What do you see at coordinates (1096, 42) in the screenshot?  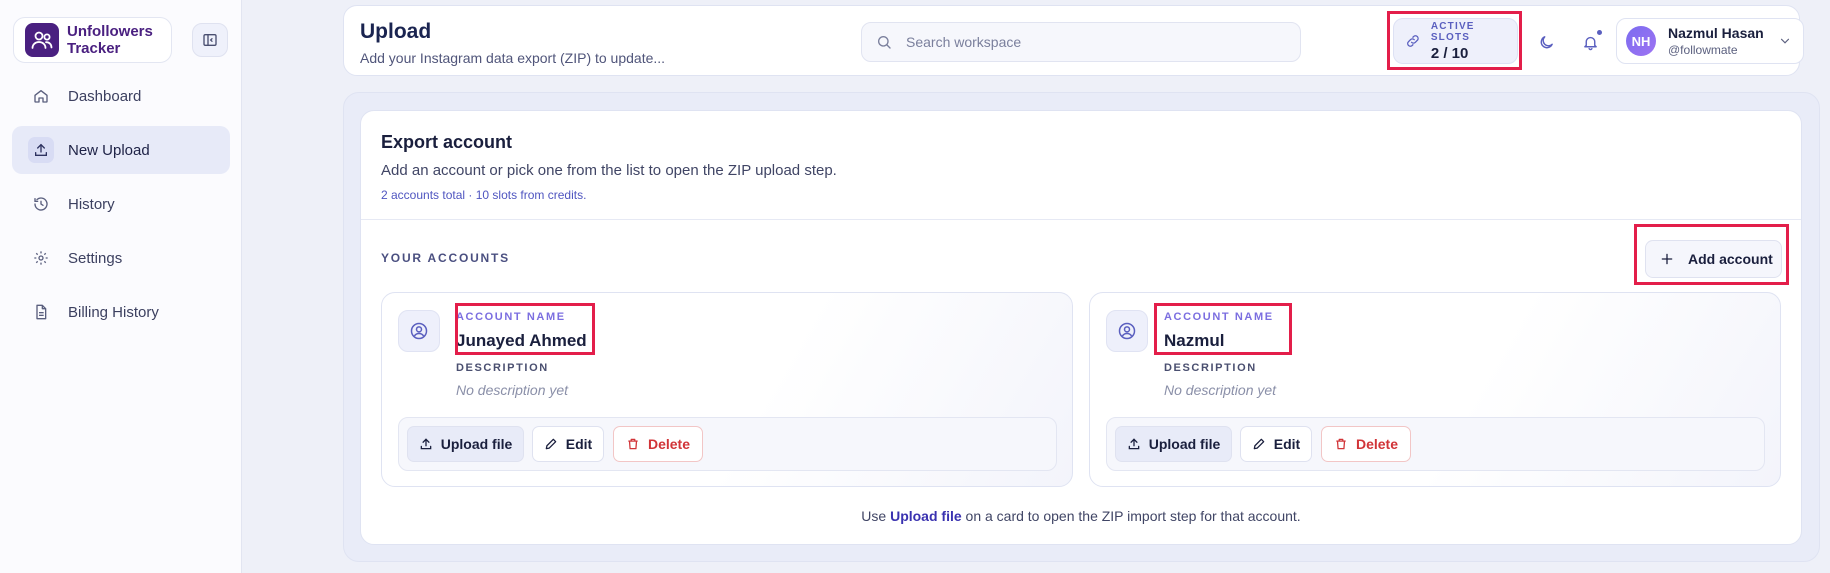 I see `search-input` at bounding box center [1096, 42].